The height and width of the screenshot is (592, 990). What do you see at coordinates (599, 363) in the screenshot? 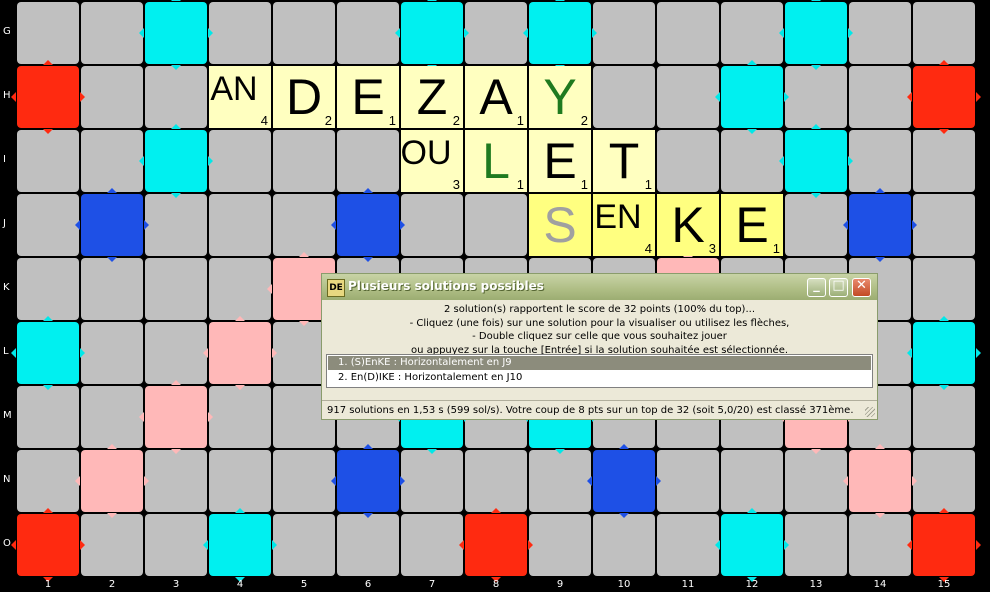
I see `solution-item: 1. (S)EnKE : Horizontalement en J9` at bounding box center [599, 363].